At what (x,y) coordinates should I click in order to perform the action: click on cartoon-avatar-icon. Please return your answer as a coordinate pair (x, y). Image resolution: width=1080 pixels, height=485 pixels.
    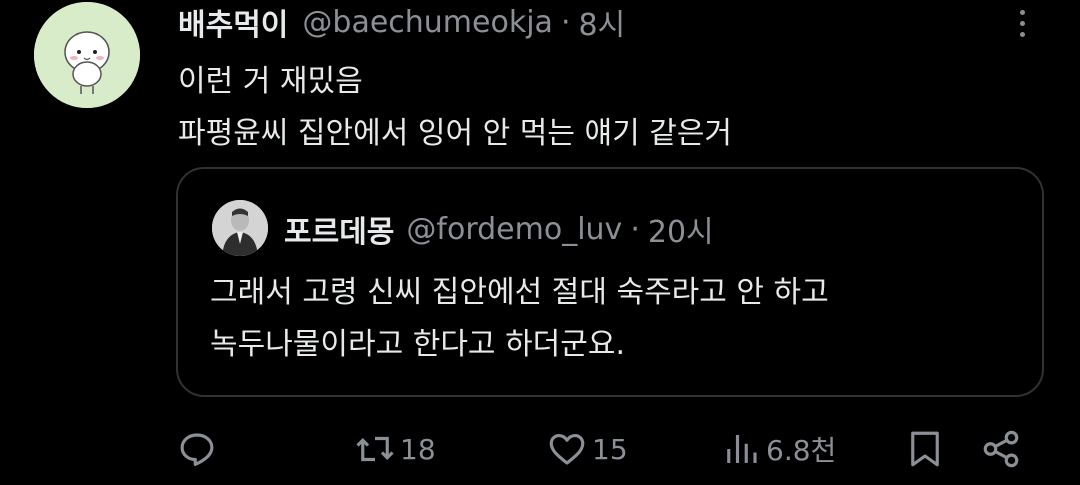
    Looking at the image, I should click on (87, 55).